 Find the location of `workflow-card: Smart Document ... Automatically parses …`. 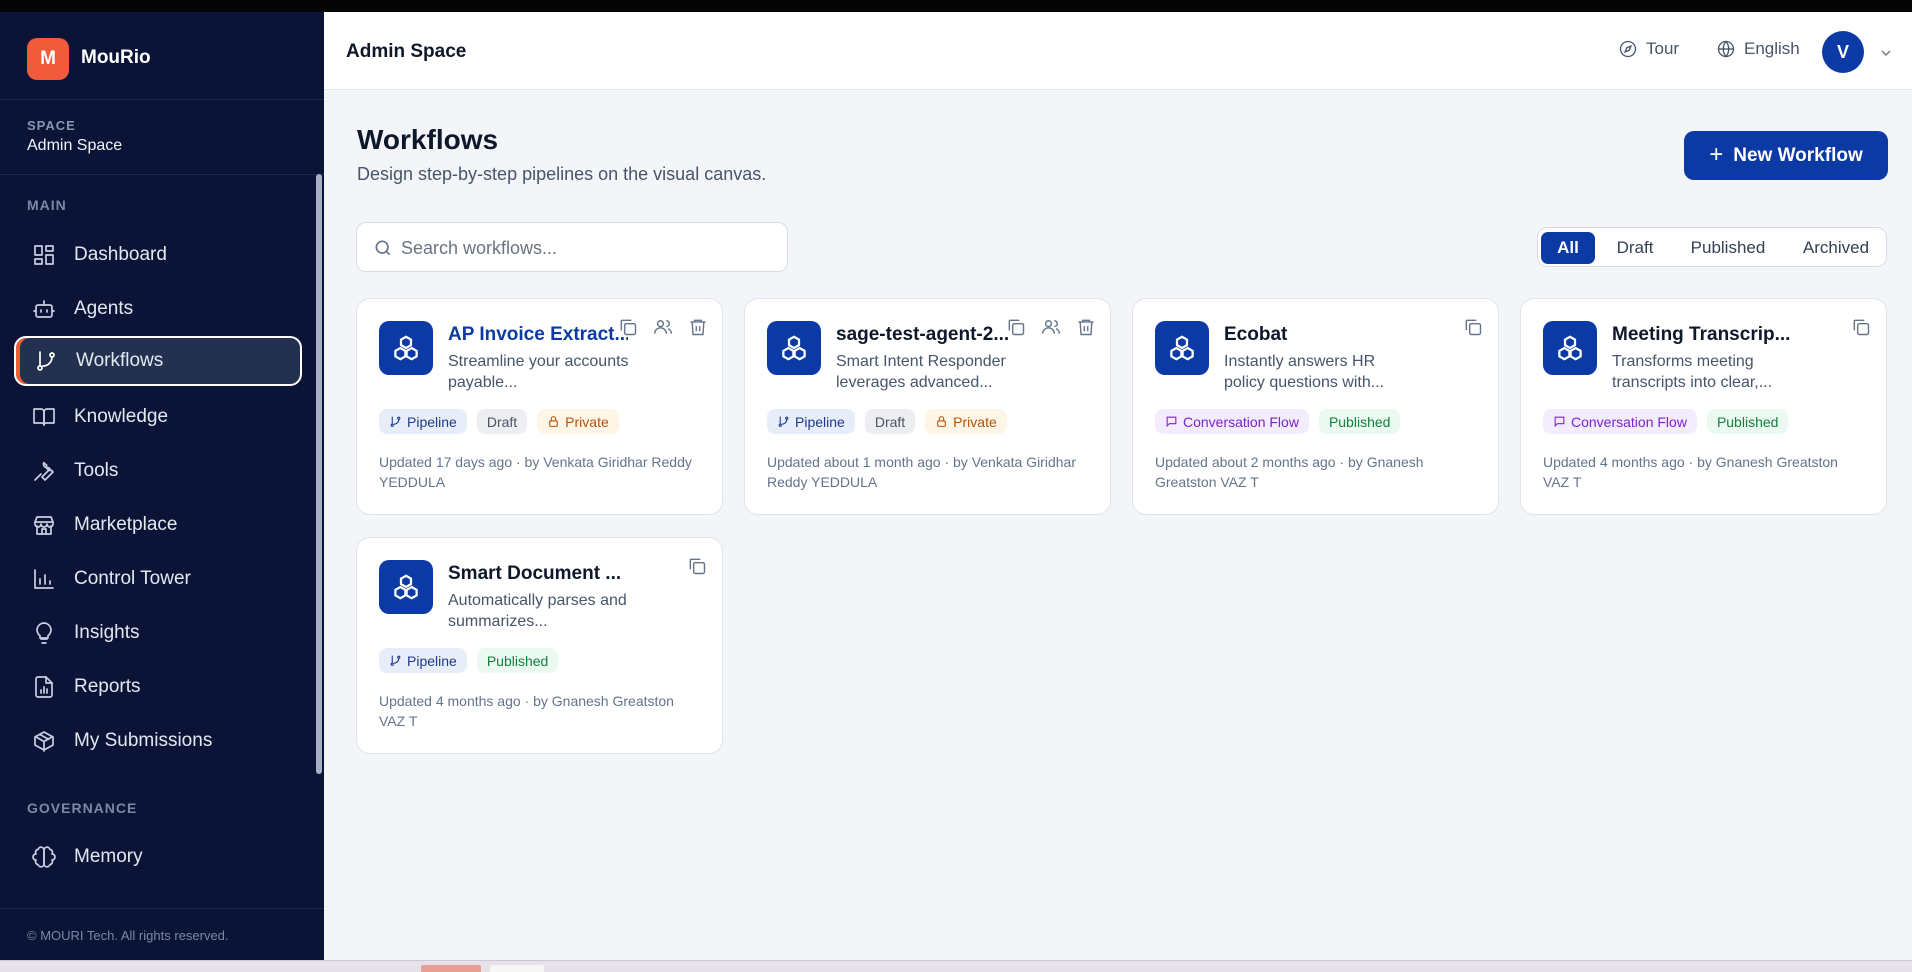

workflow-card: Smart Document ... Automatically parses … is located at coordinates (539, 645).